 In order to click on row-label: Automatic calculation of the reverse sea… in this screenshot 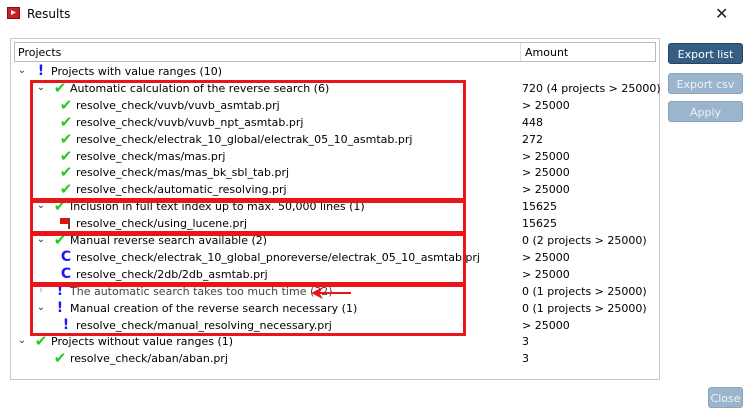, I will do `click(200, 88)`.